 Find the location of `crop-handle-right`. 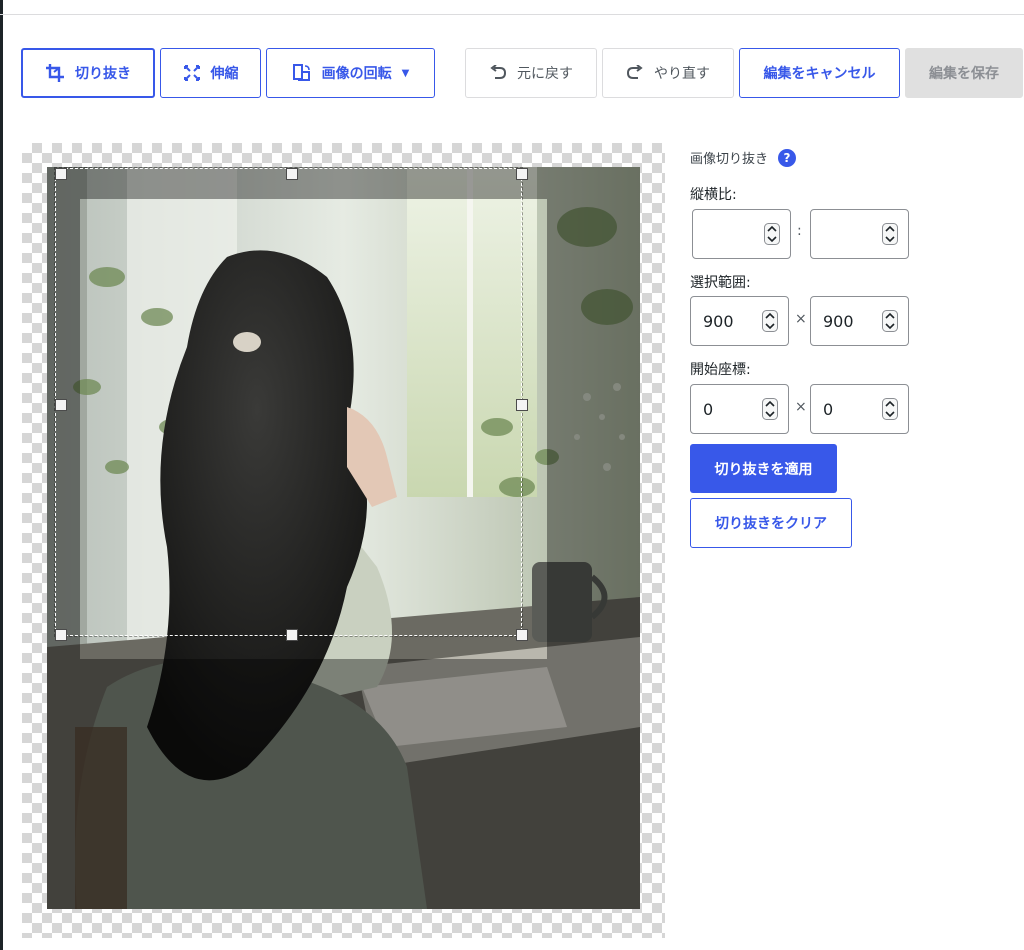

crop-handle-right is located at coordinates (522, 405).